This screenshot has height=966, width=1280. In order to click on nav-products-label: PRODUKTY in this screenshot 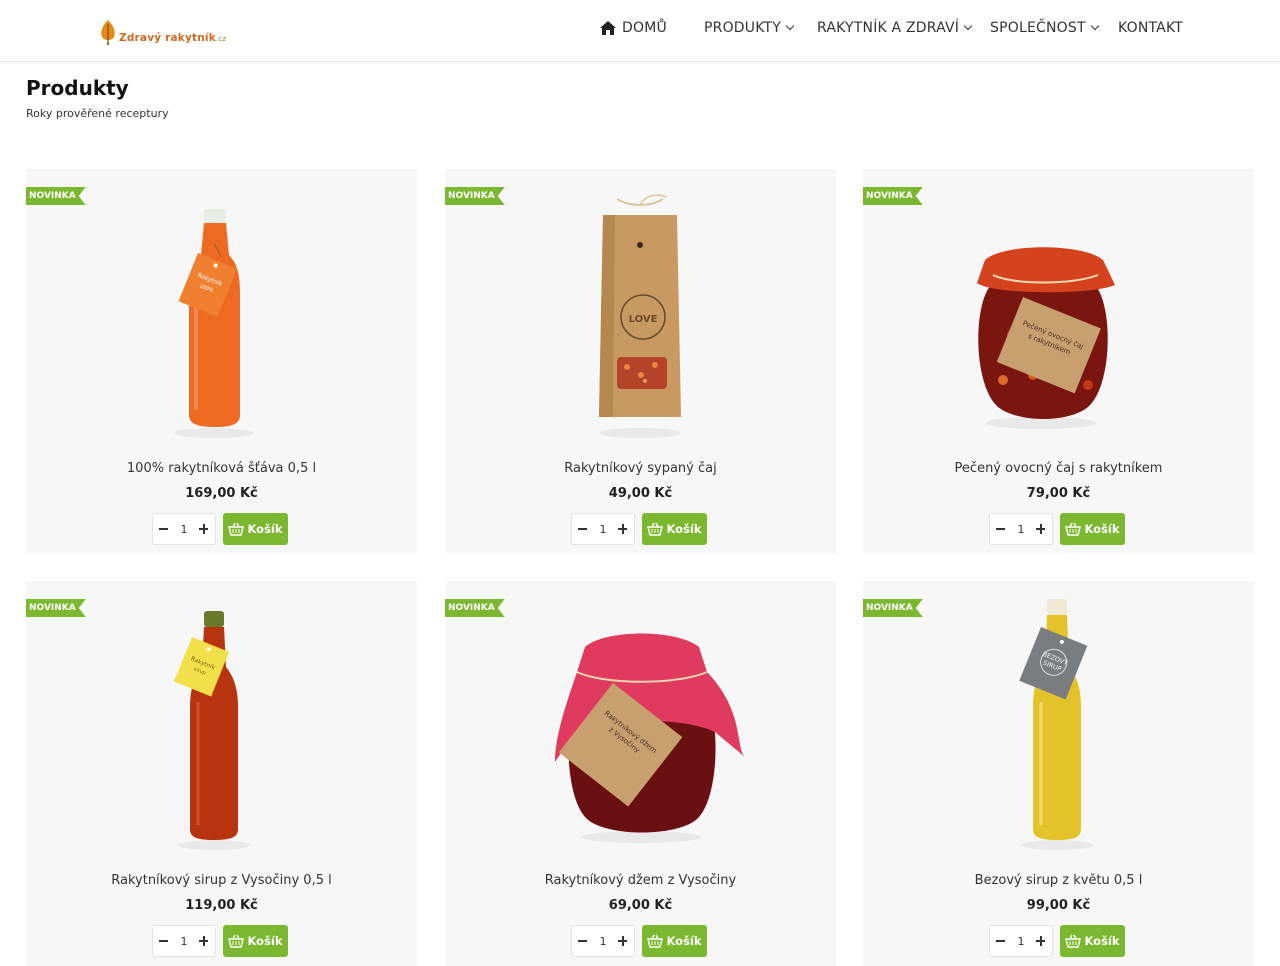, I will do `click(743, 28)`.